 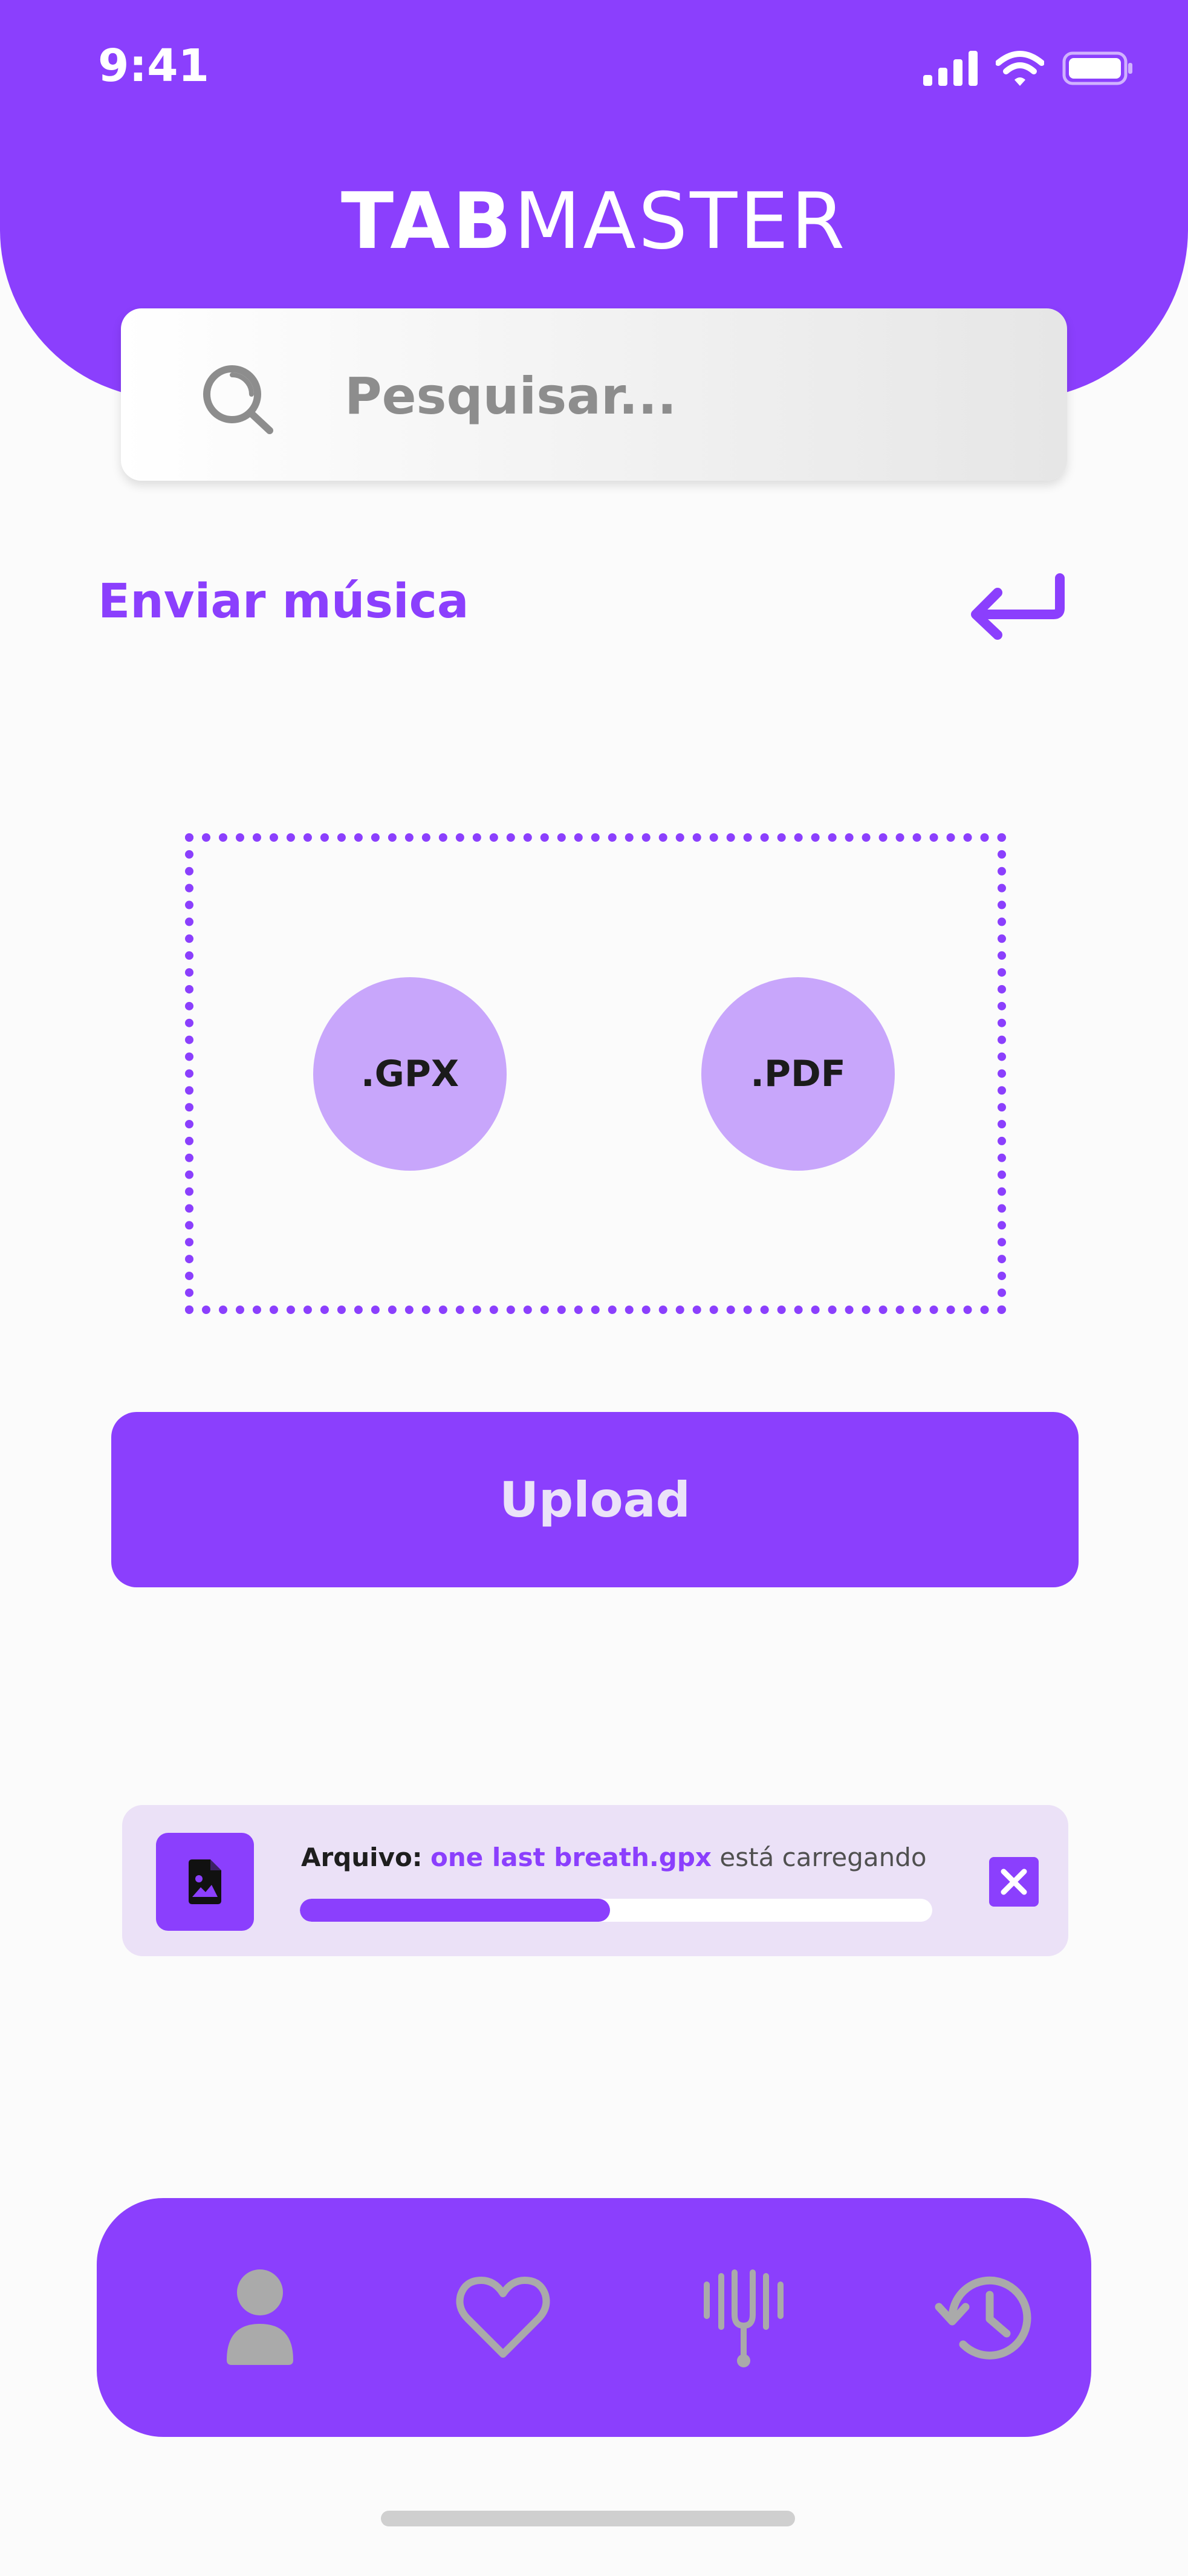 I want to click on upload-button: Upload, so click(x=595, y=1499).